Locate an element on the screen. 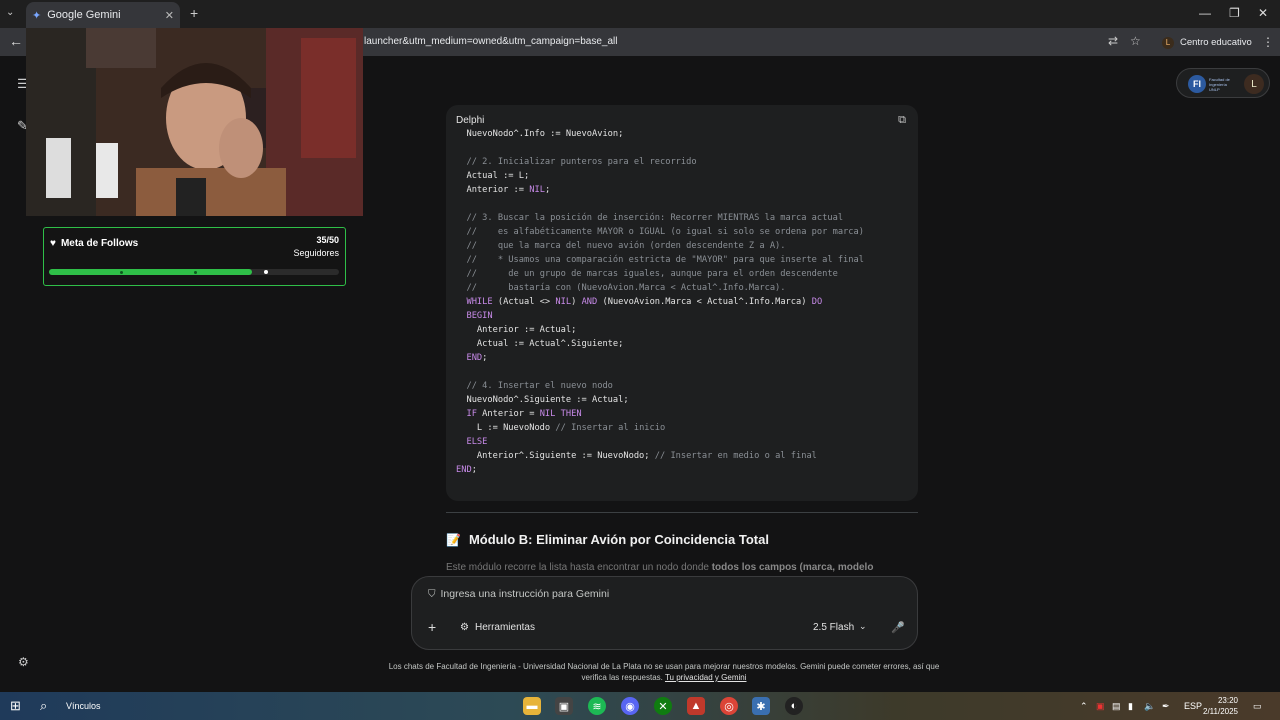  close-tab-icon: ✕ is located at coordinates (169, 15).